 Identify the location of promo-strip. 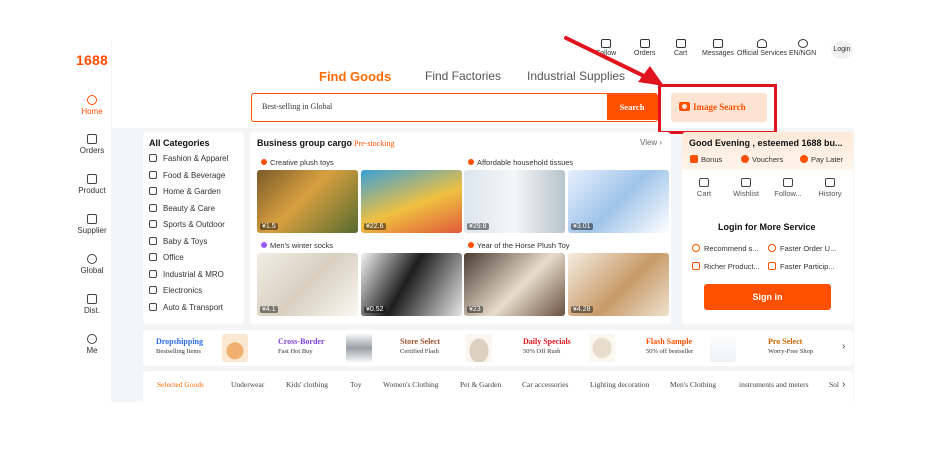
(498, 348).